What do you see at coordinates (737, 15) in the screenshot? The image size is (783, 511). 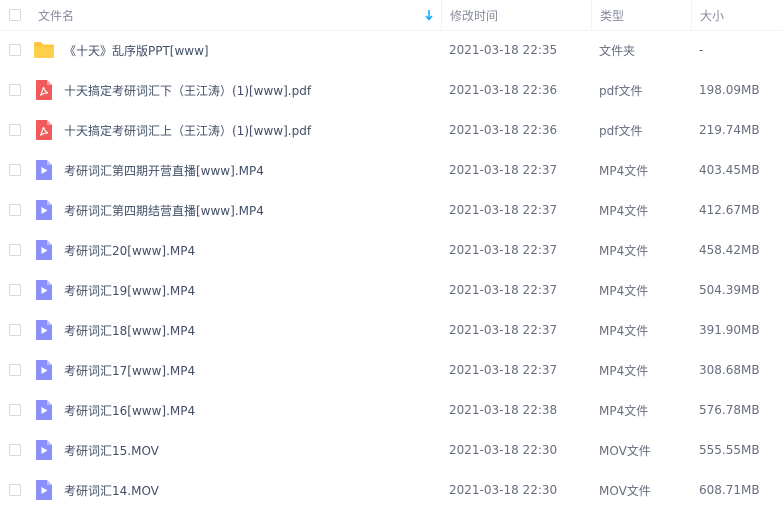 I see `column-header-size: 大小` at bounding box center [737, 15].